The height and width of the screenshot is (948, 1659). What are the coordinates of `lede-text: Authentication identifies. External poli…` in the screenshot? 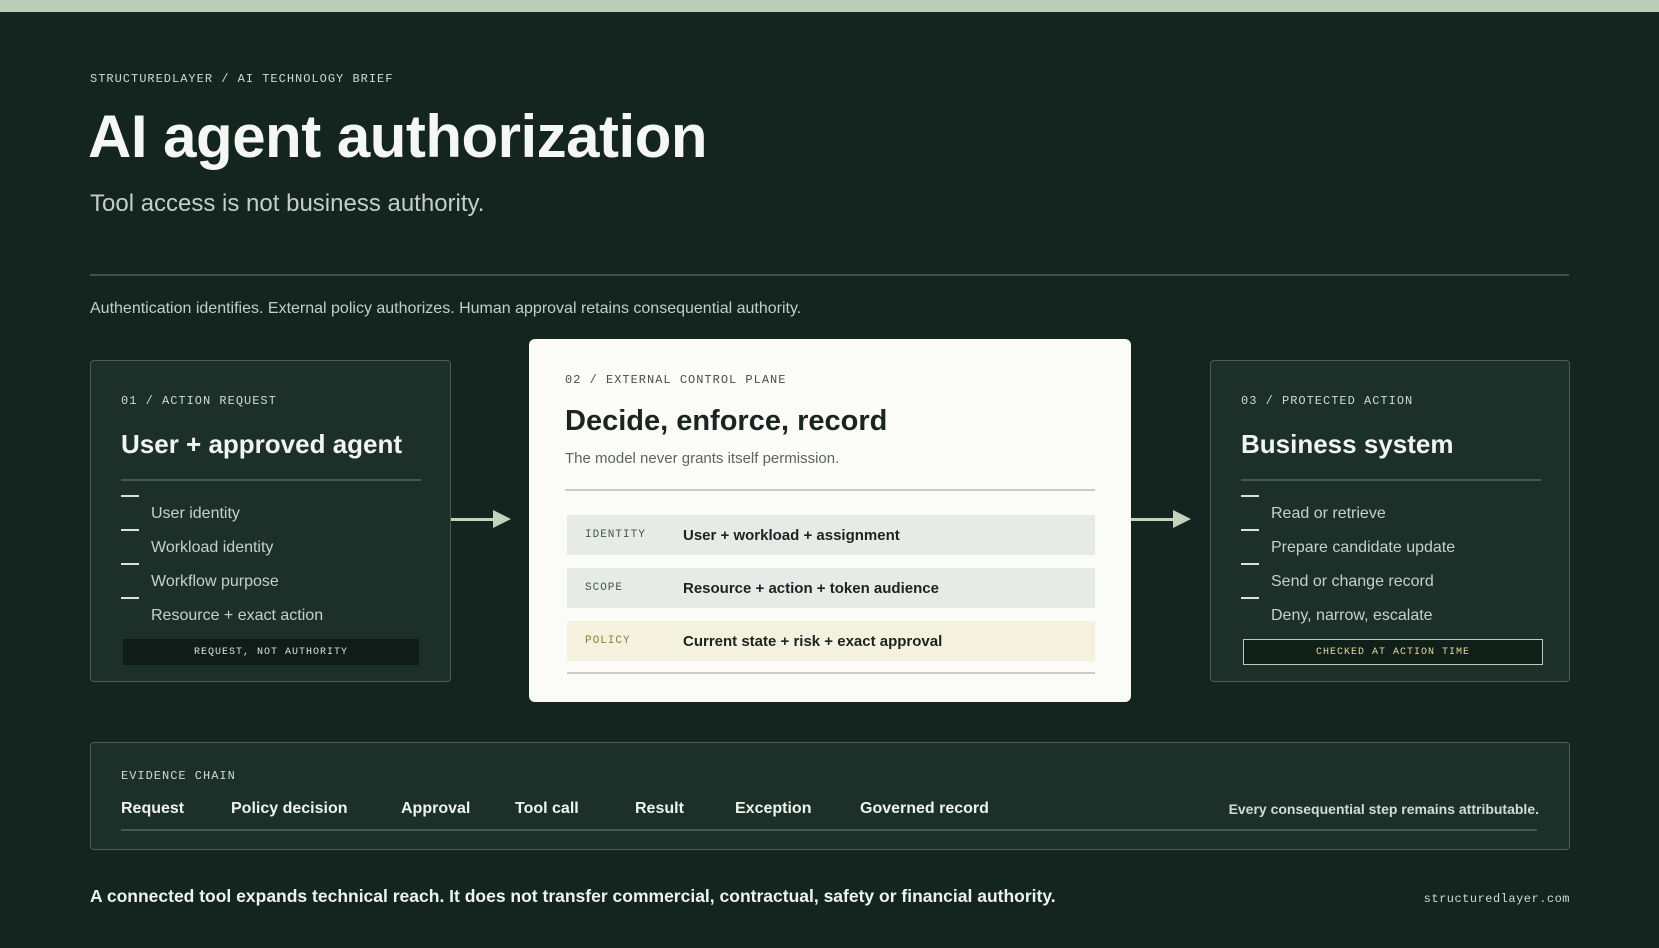 It's located at (446, 308).